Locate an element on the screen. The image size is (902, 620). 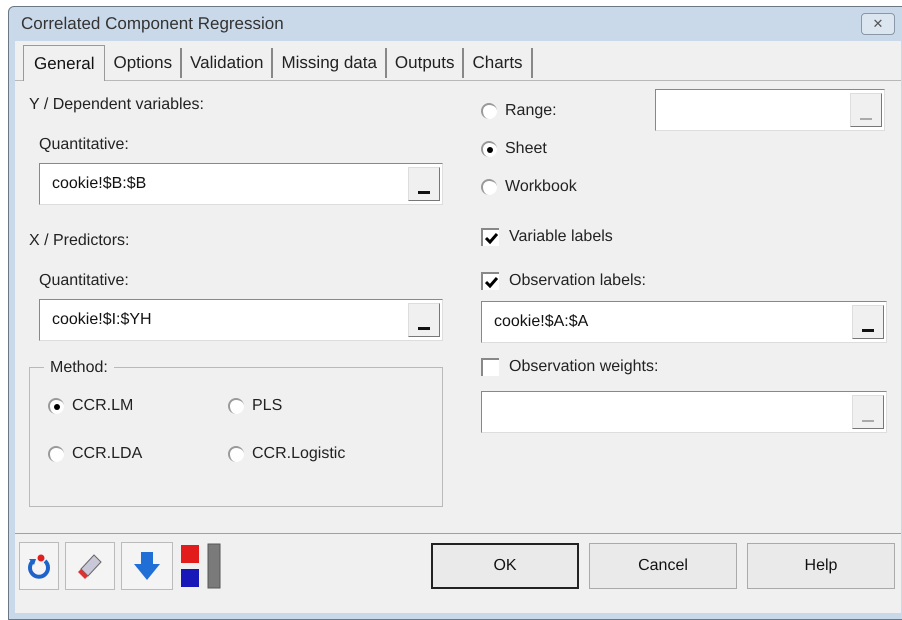
close-button: ✕ is located at coordinates (878, 24).